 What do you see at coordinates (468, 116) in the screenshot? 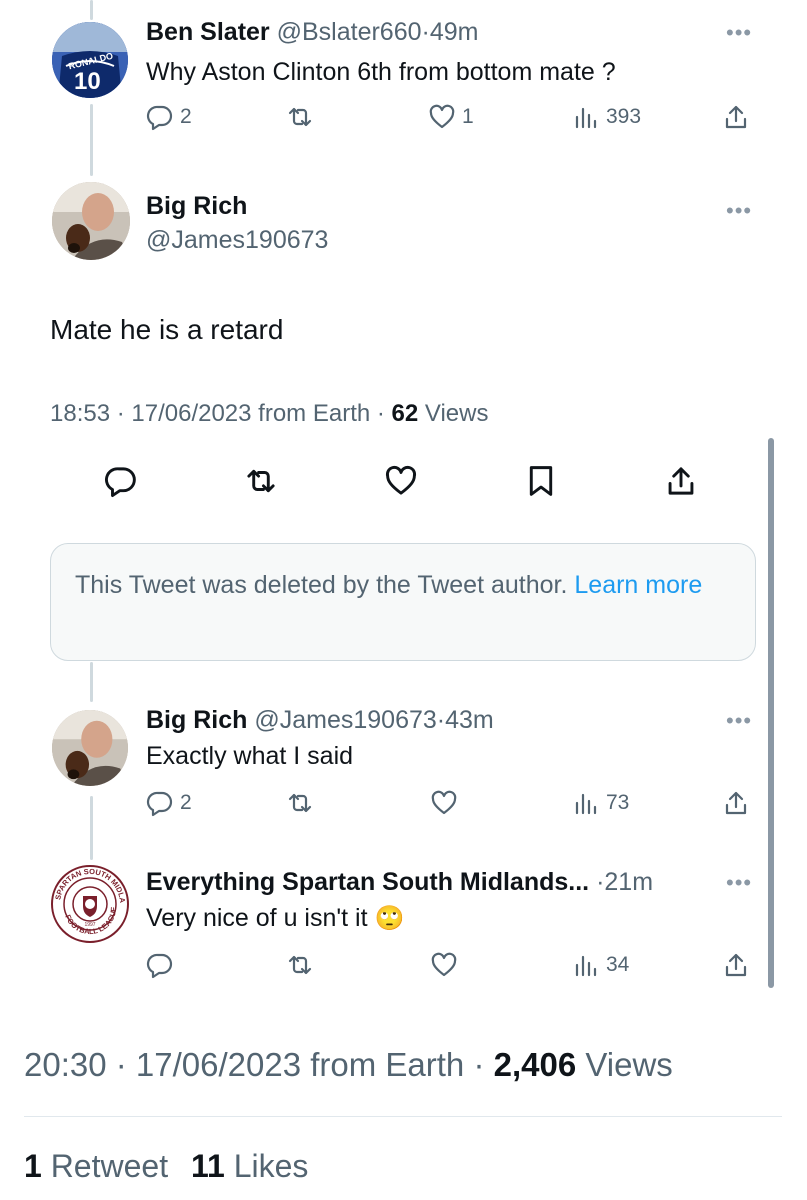
I see `like-count: 1` at bounding box center [468, 116].